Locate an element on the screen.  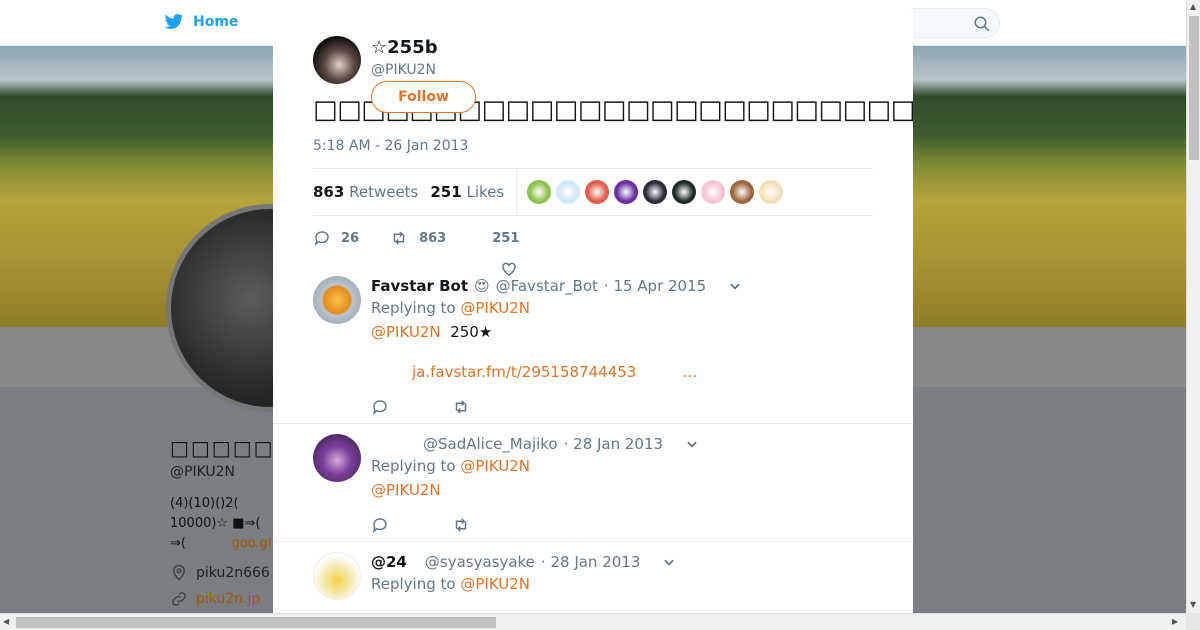
scroll-up-arrow-icon: ▲ is located at coordinates (1193, 6).